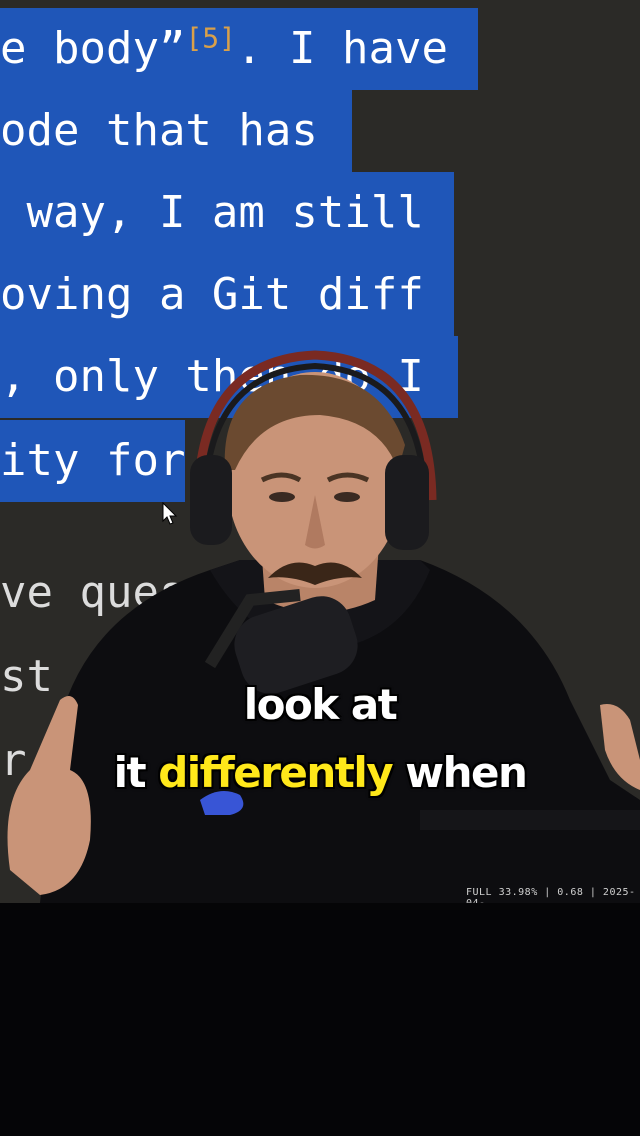  I want to click on caption-line-2: it differently when, so click(320, 772).